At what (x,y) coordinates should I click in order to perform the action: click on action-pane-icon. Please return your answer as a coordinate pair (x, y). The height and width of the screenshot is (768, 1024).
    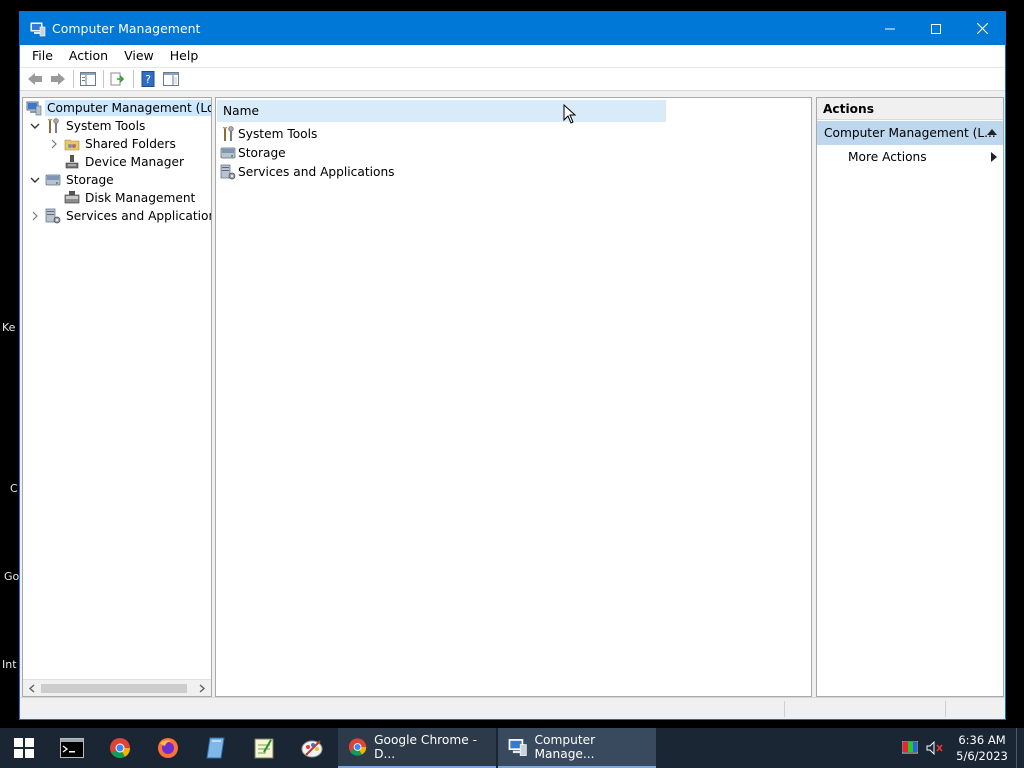
    Looking at the image, I should click on (171, 79).